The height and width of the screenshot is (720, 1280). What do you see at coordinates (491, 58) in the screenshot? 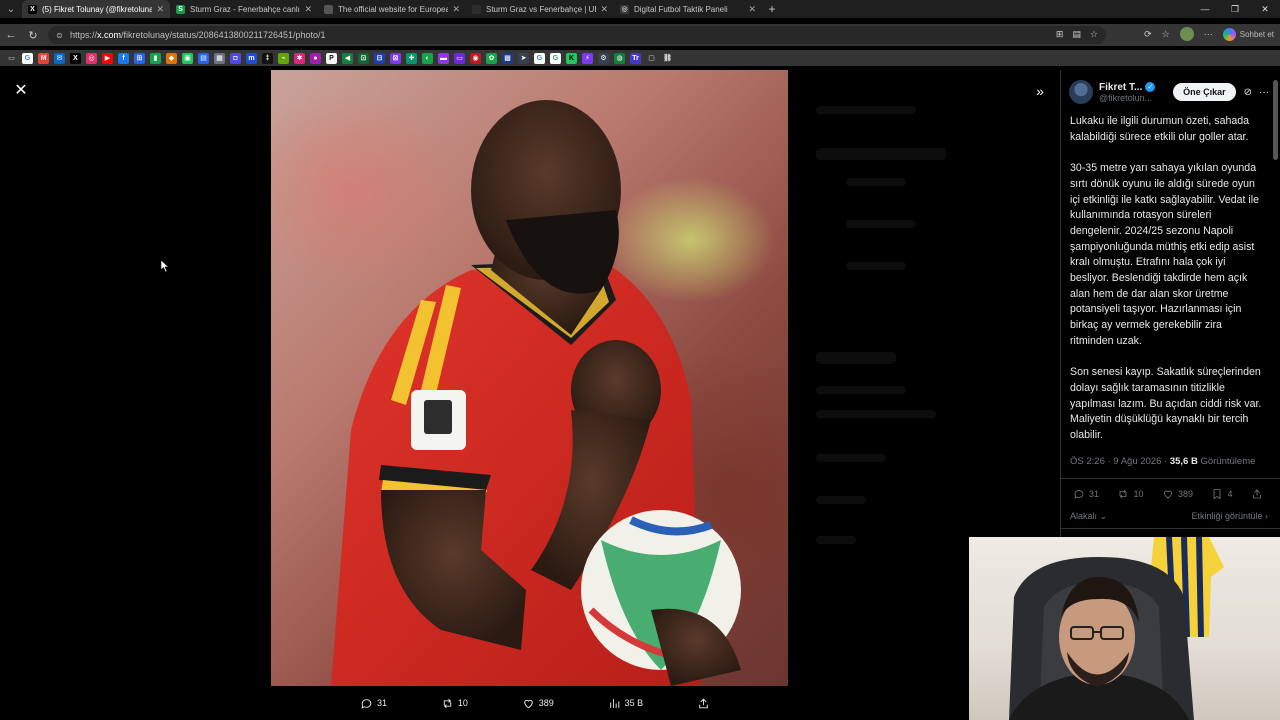
I see `bookmark-icon: ✿` at bounding box center [491, 58].